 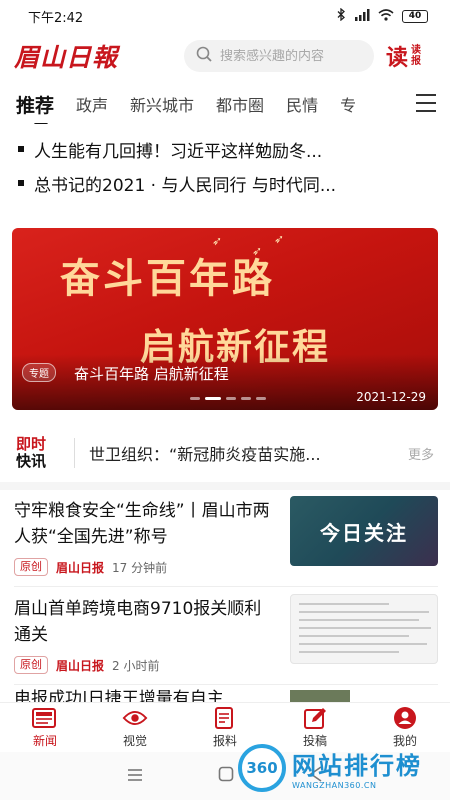 I want to click on news-thumbnail: 今日关注, so click(x=364, y=531).